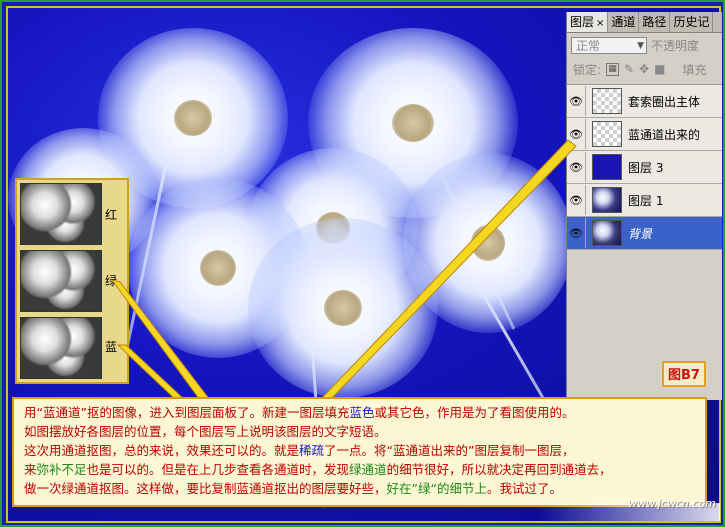 Image resolution: width=725 pixels, height=527 pixels. I want to click on lock-transparent-icon: ▦, so click(613, 69).